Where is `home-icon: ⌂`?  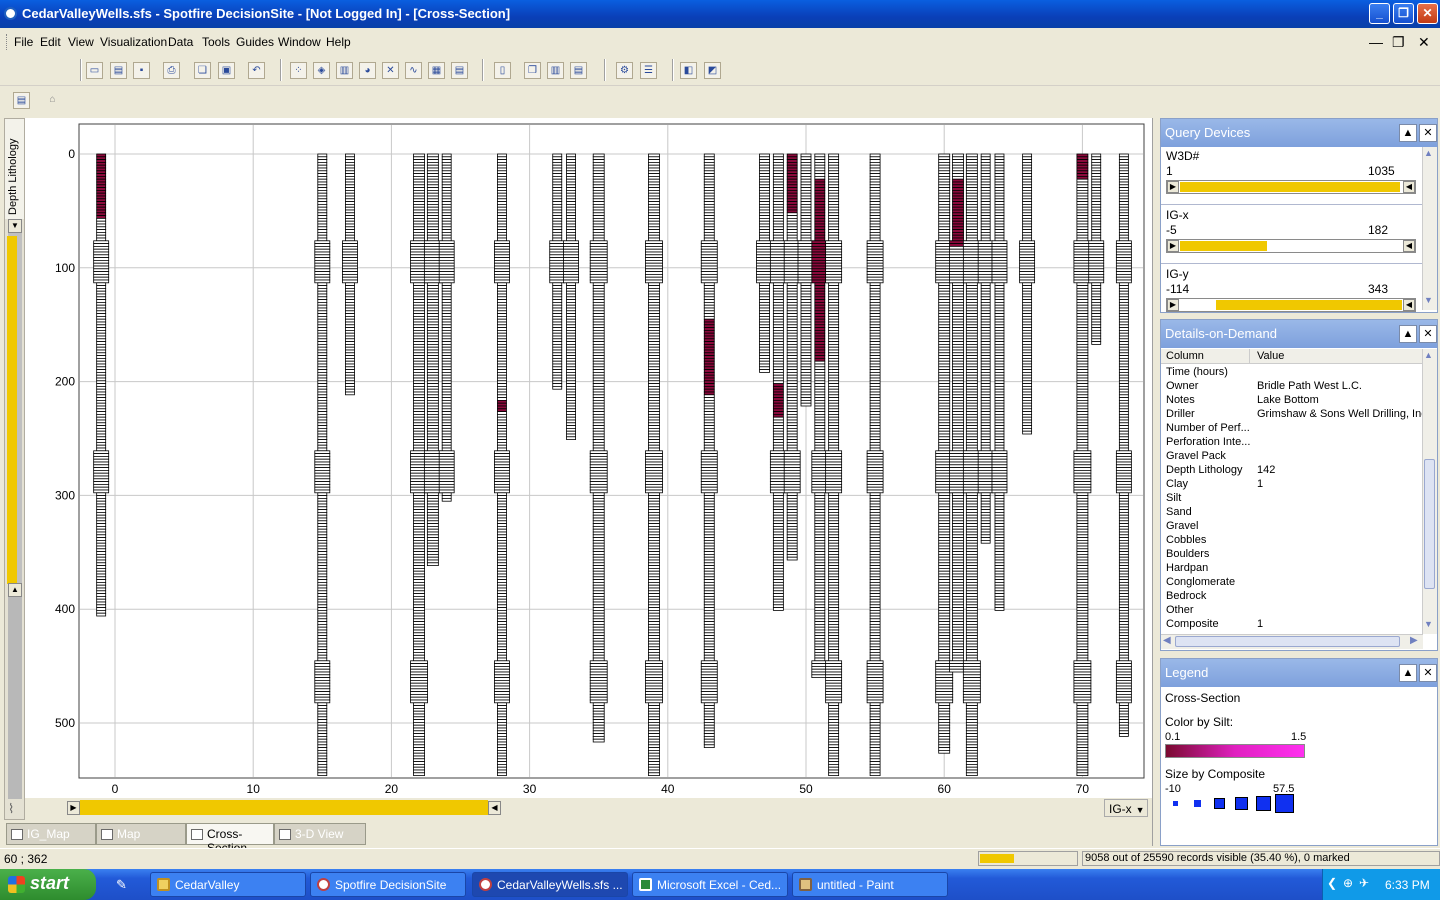
home-icon: ⌂ is located at coordinates (52, 100).